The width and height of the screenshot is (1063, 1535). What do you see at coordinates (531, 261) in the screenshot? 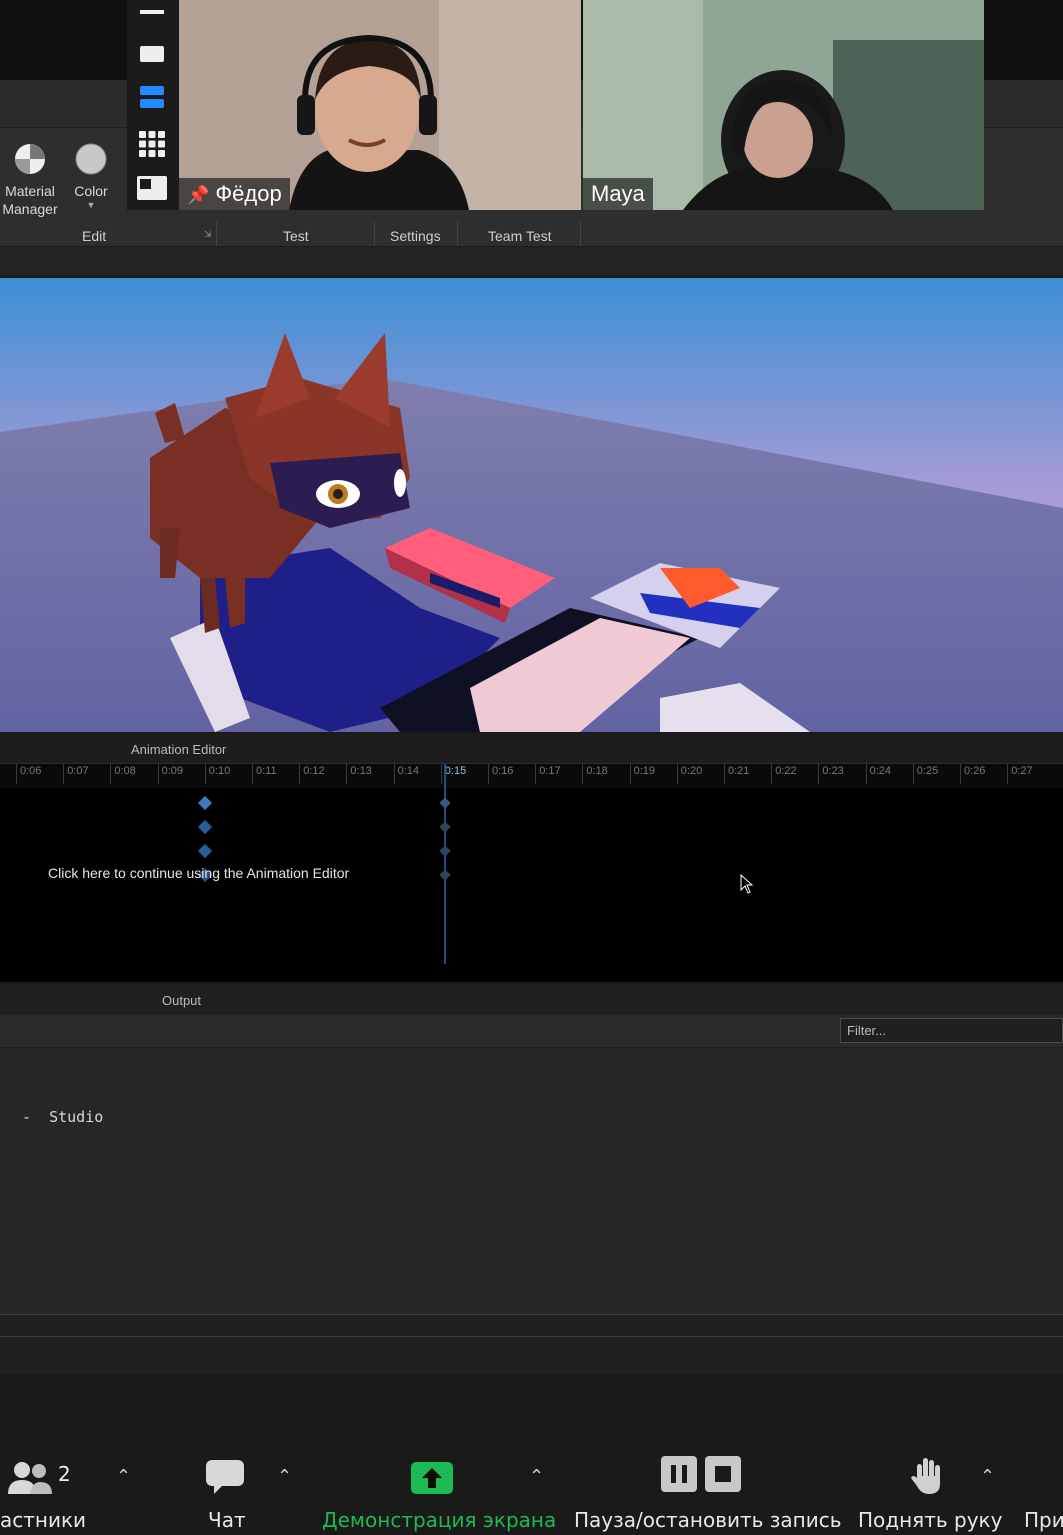
I see `ribbon-bottom-bar` at bounding box center [531, 261].